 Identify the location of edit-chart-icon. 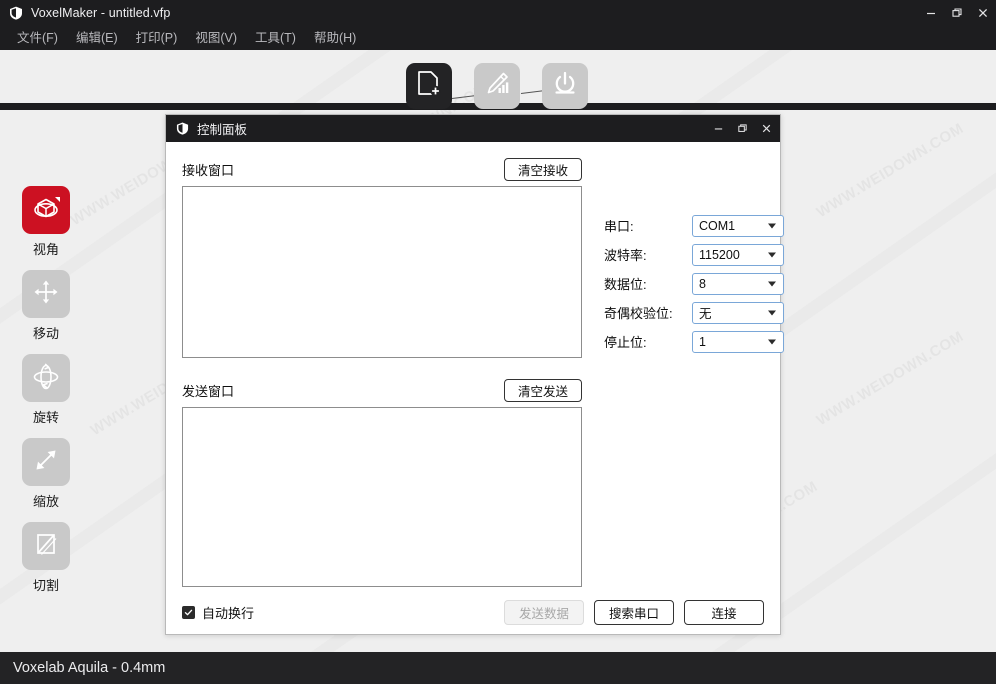
(497, 86).